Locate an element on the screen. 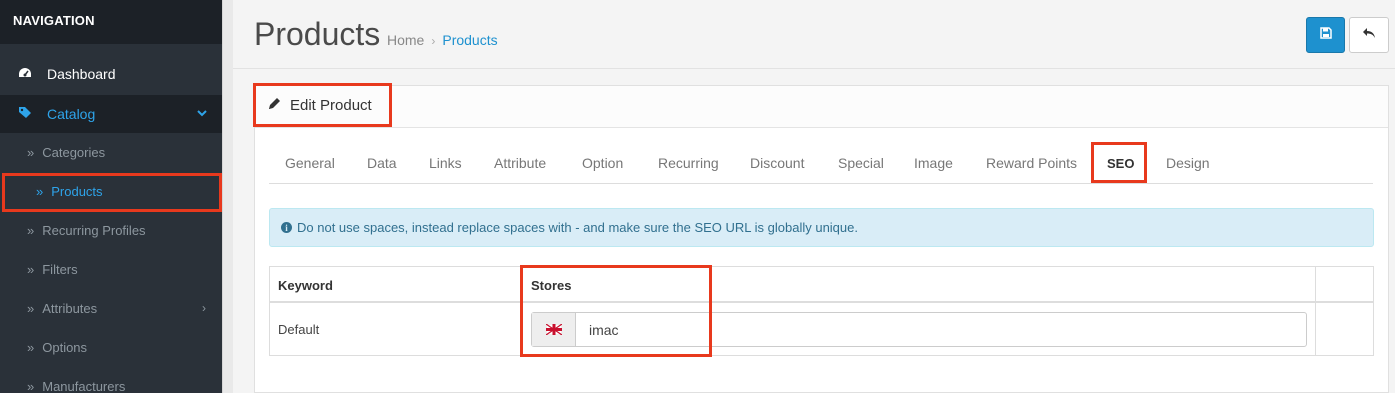 Image resolution: width=1395 pixels, height=393 pixels. sidebar-item-catalog: Catalog is located at coordinates (111, 114).